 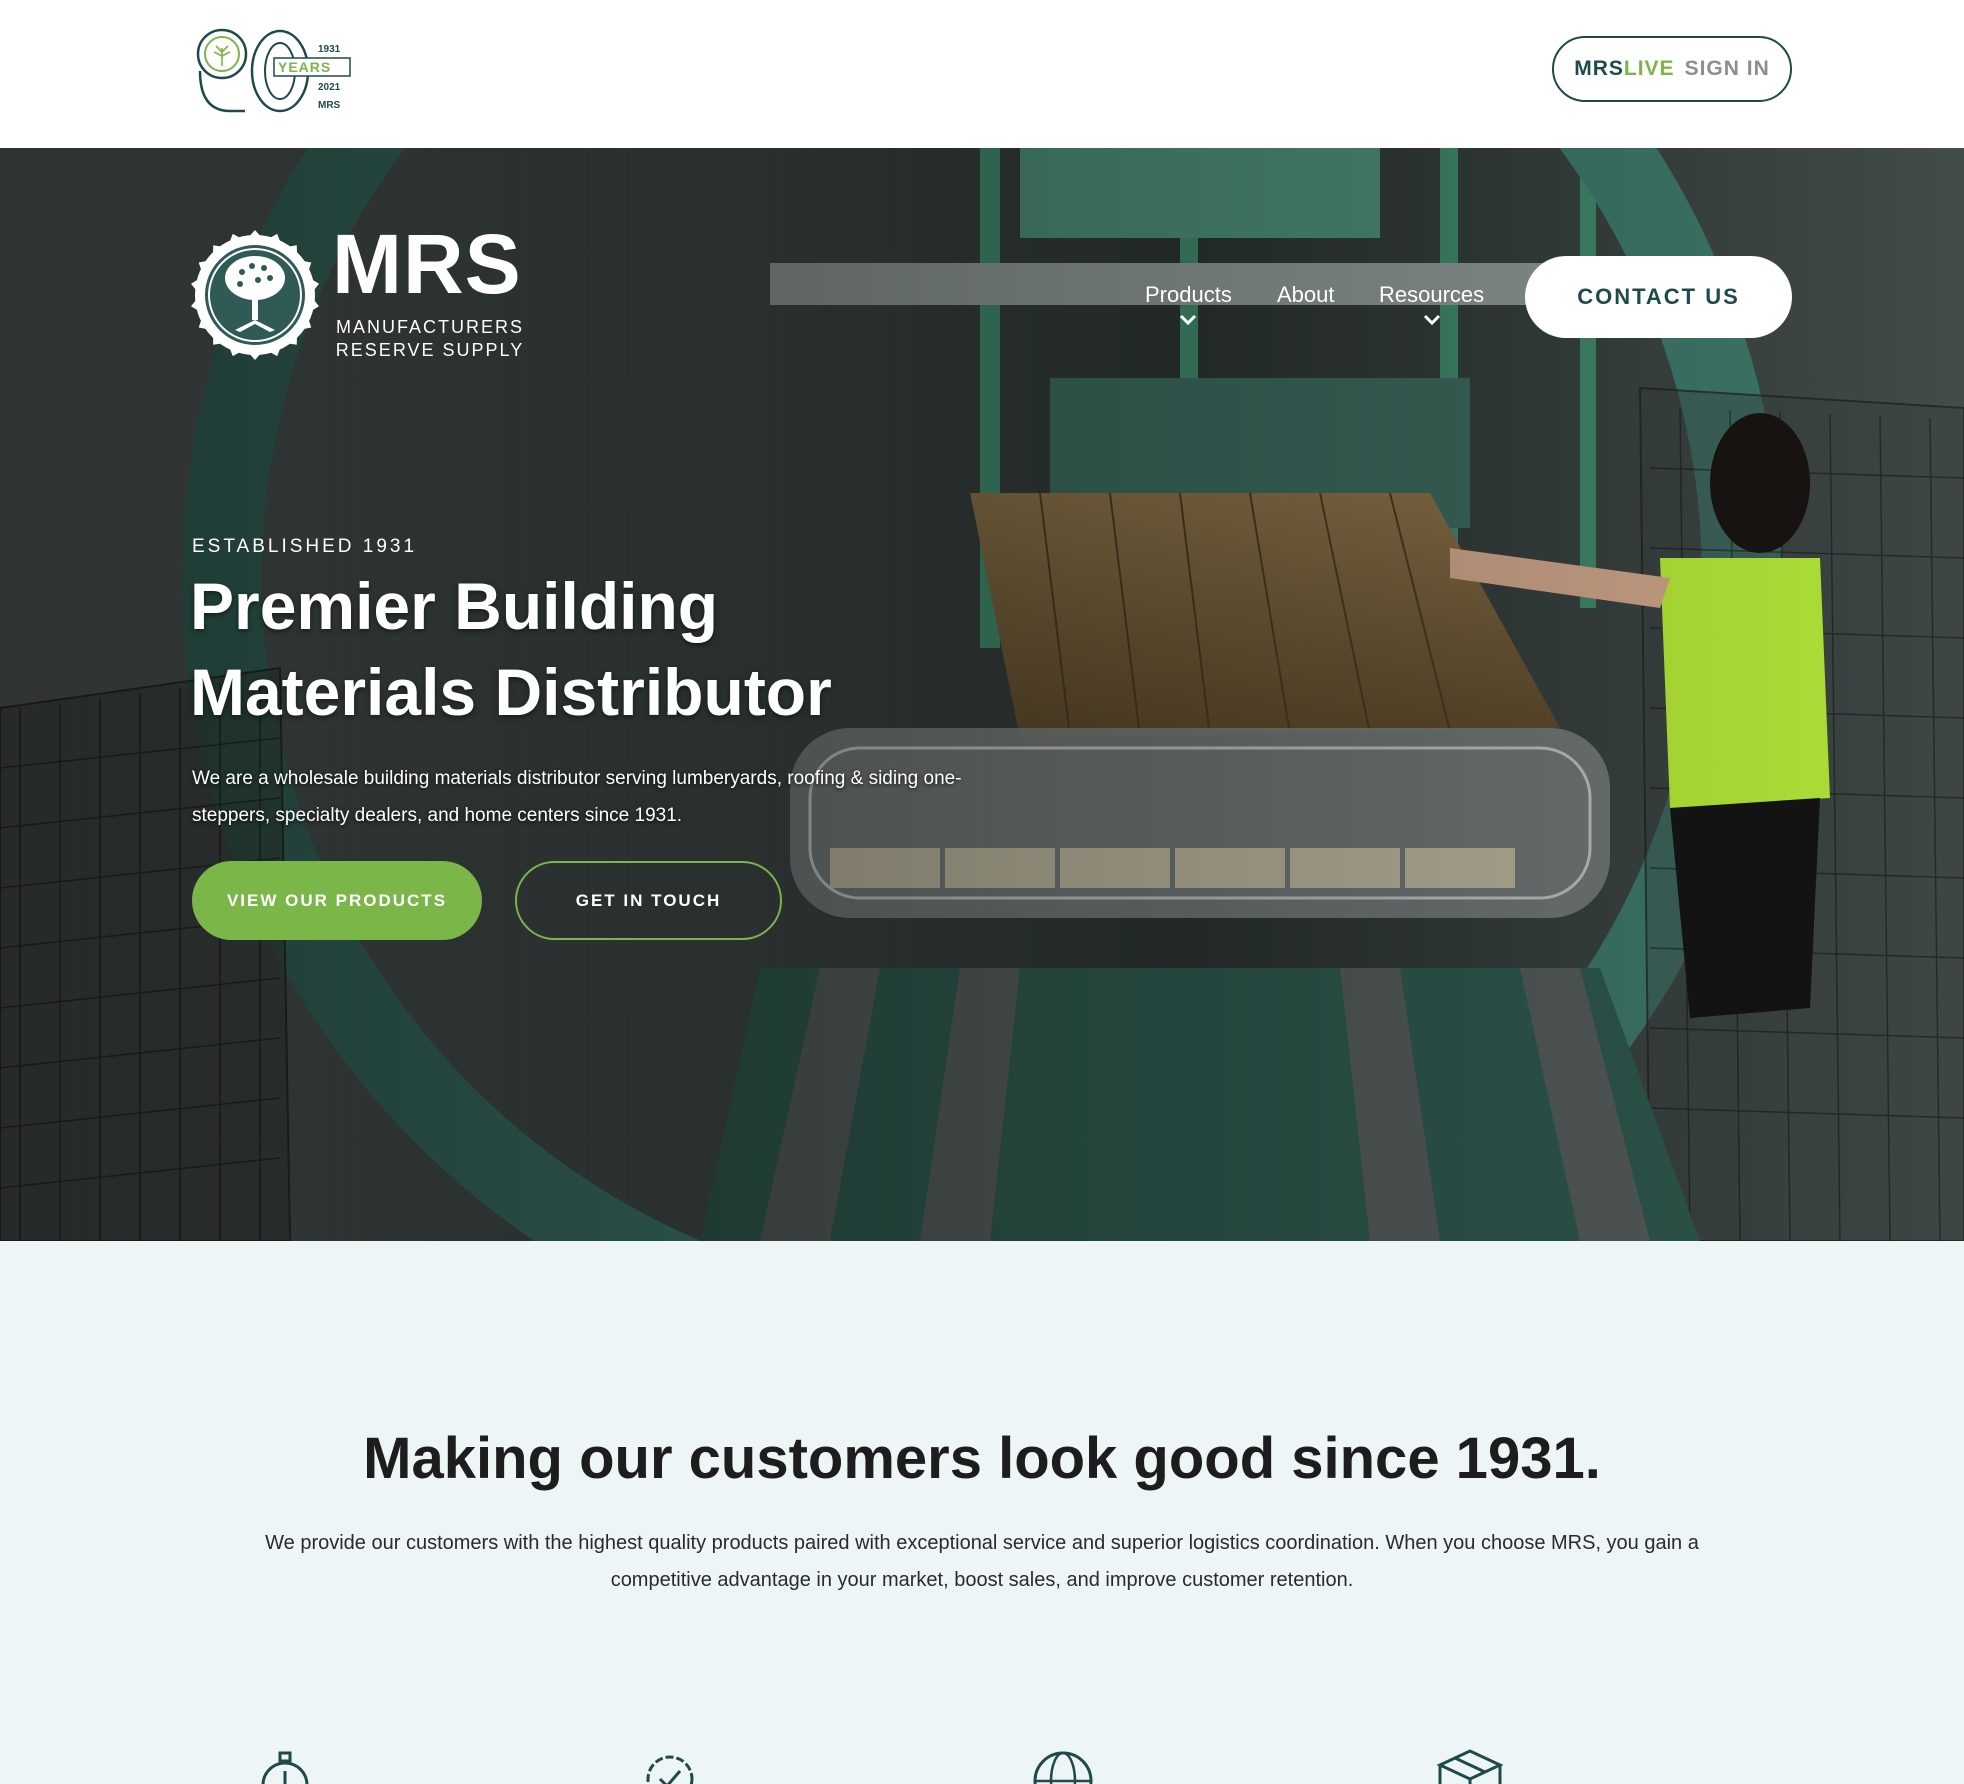 What do you see at coordinates (329, 49) in the screenshot?
I see `svg-text: 1931` at bounding box center [329, 49].